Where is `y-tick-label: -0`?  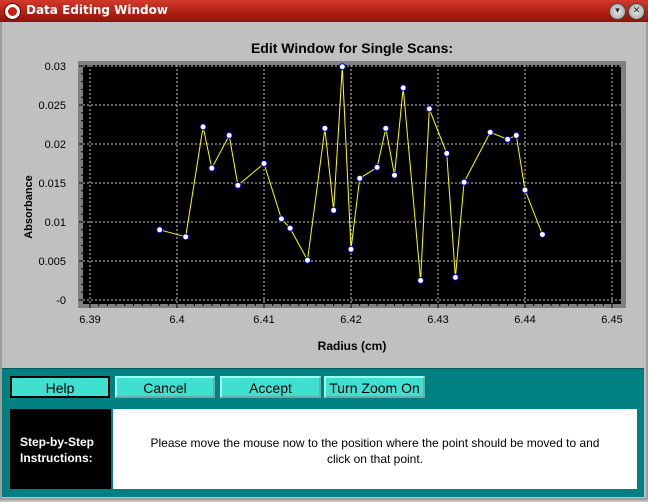 y-tick-label: -0 is located at coordinates (61, 301).